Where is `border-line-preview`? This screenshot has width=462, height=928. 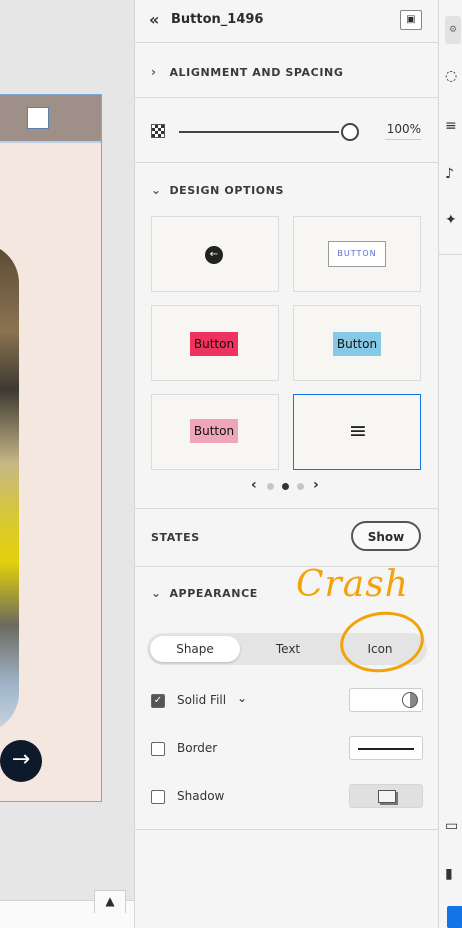
border-line-preview is located at coordinates (386, 749).